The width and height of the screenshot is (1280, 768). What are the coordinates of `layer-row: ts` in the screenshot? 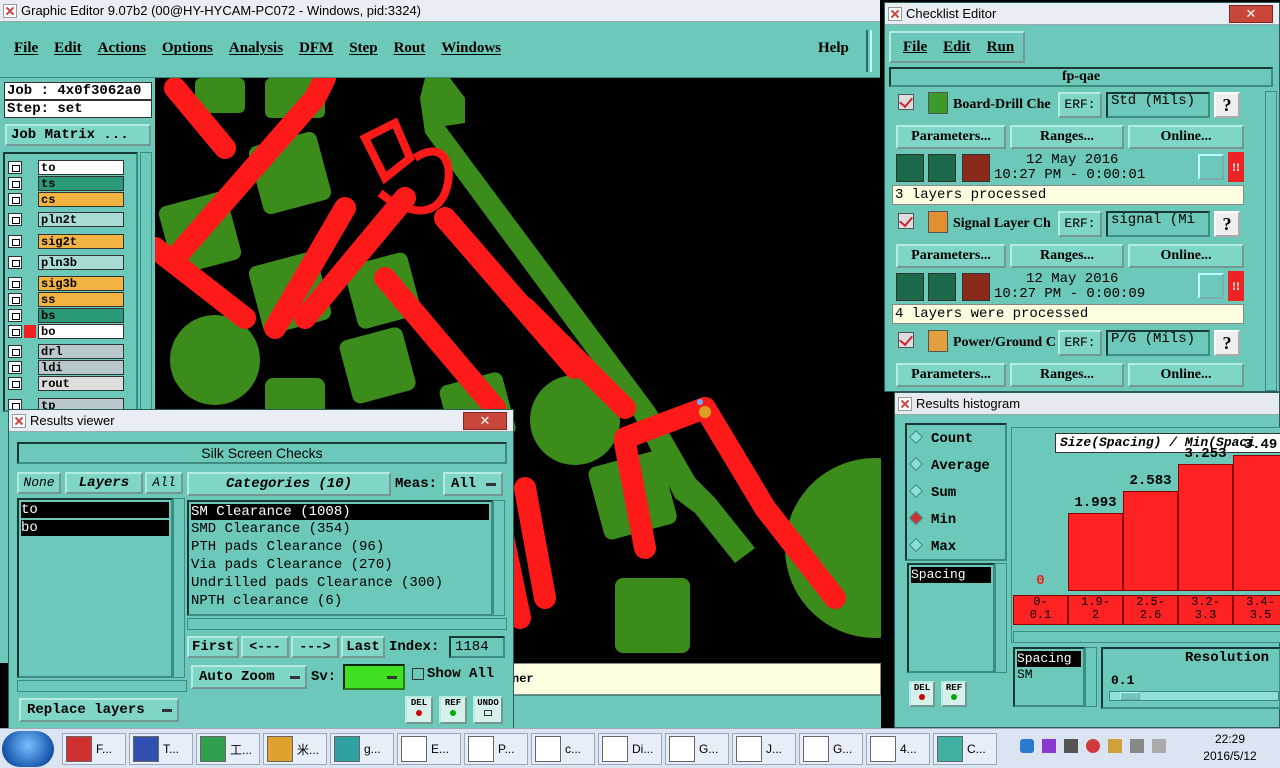 It's located at (66, 183).